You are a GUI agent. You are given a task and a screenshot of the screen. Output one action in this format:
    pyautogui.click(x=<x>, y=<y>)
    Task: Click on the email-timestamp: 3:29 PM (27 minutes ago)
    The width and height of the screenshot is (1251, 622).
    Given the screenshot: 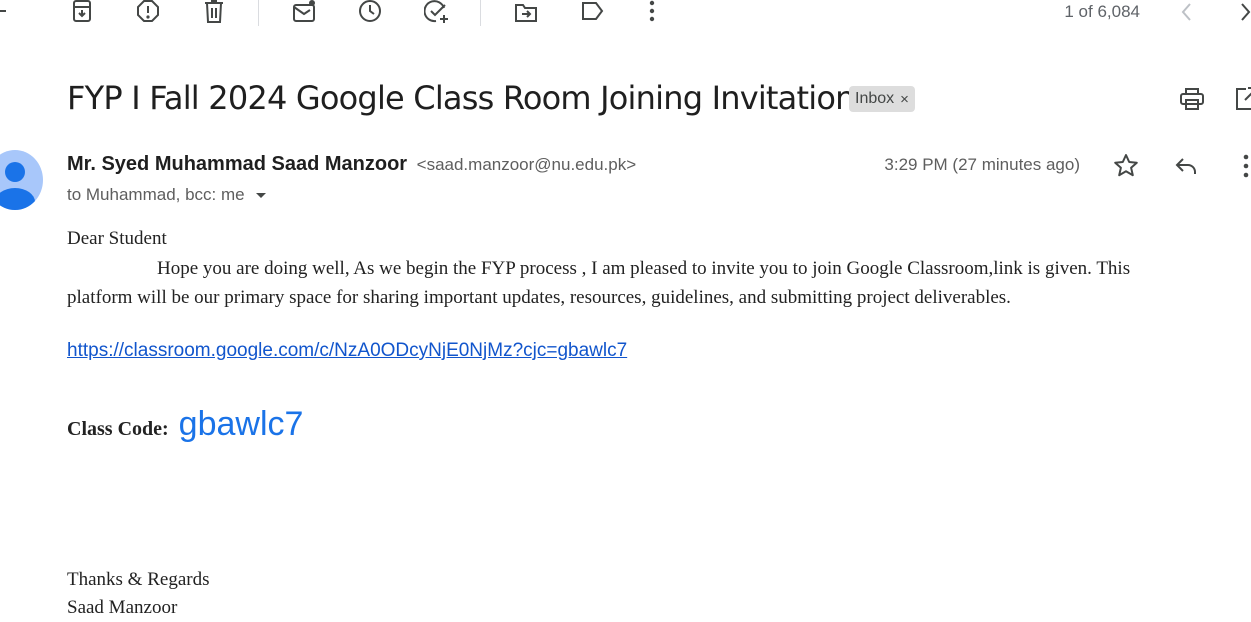 What is the action you would take?
    pyautogui.click(x=982, y=164)
    